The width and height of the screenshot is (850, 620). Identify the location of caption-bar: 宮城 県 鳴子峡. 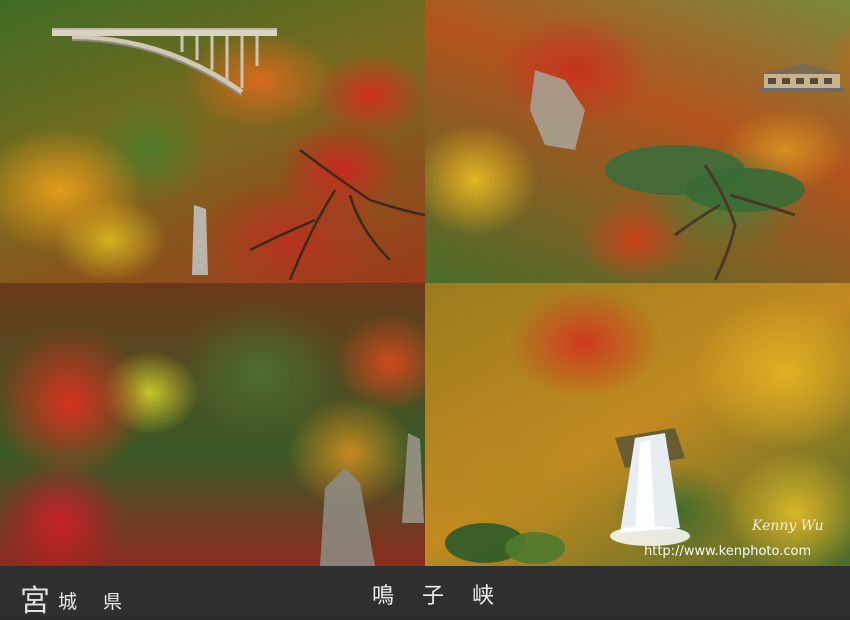
(425, 592).